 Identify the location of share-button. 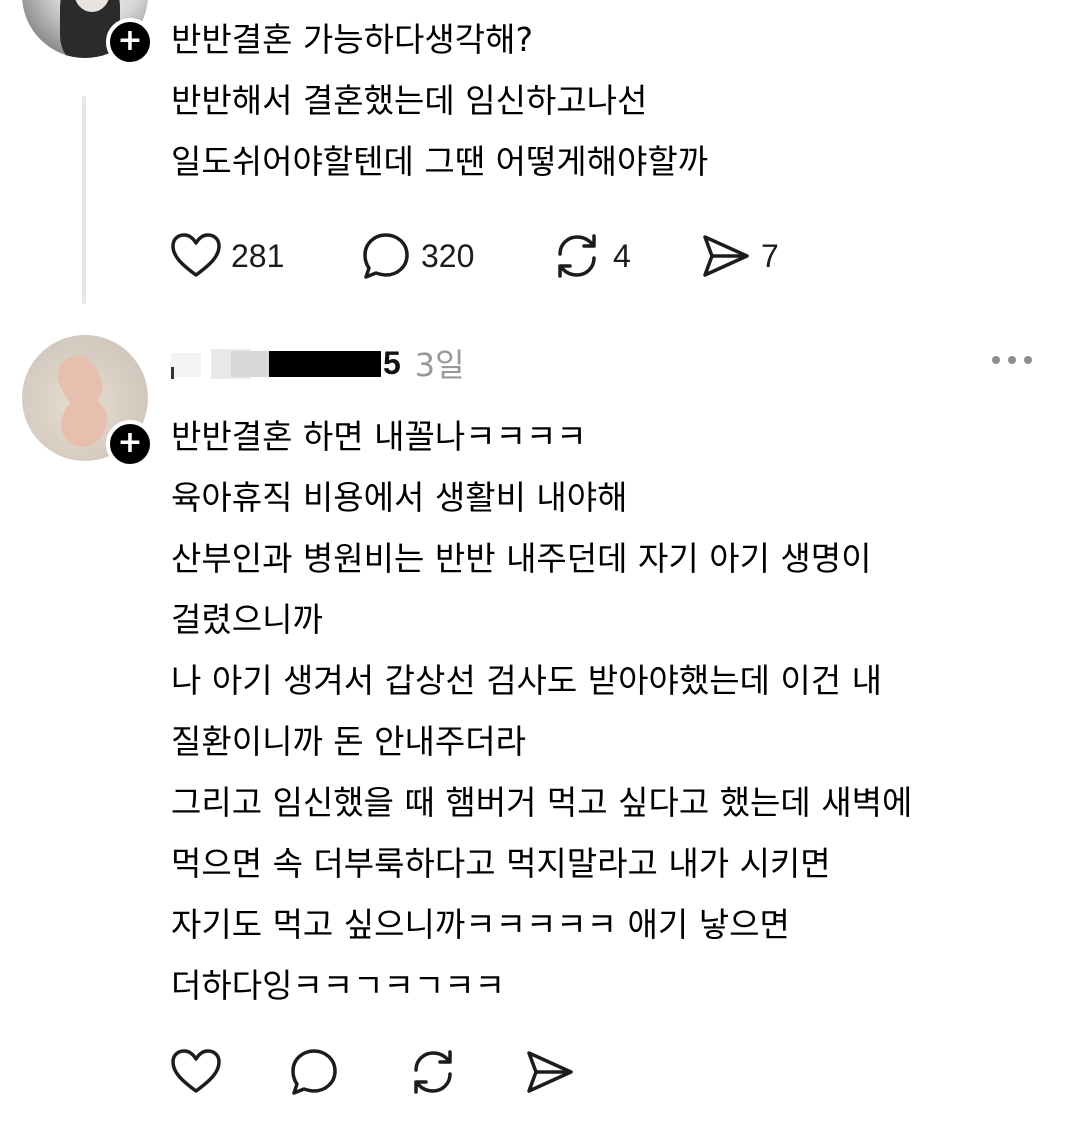
(550, 1072).